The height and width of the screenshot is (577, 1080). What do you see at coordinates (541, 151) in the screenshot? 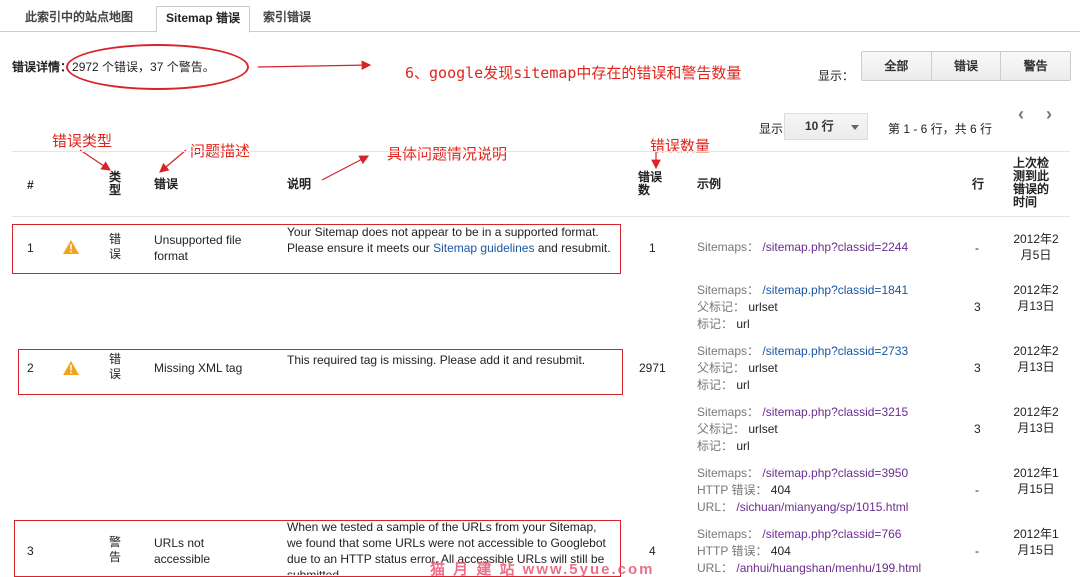
I see `header-top-rule` at bounding box center [541, 151].